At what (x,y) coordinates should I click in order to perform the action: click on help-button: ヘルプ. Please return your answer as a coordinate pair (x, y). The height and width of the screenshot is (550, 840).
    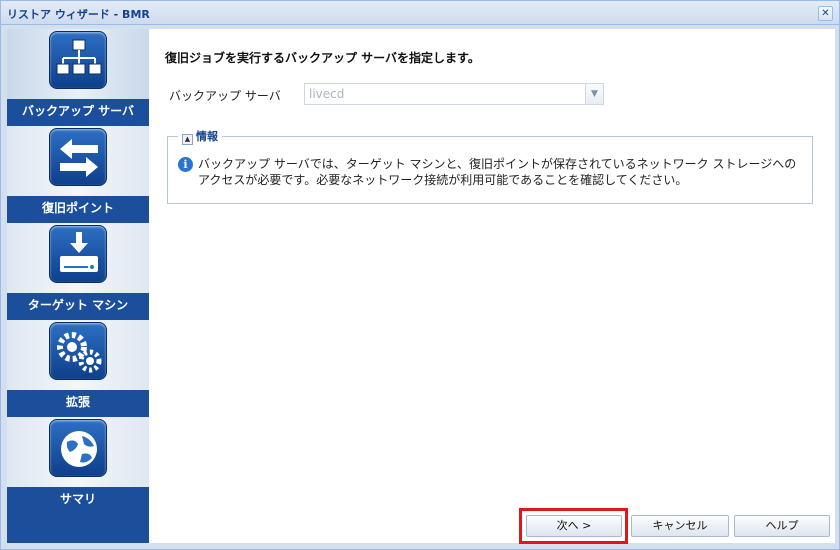
    Looking at the image, I should click on (782, 526).